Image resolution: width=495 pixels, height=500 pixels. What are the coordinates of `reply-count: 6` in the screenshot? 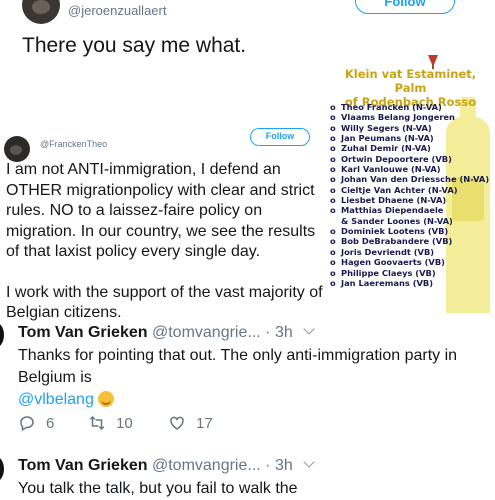 It's located at (50, 423).